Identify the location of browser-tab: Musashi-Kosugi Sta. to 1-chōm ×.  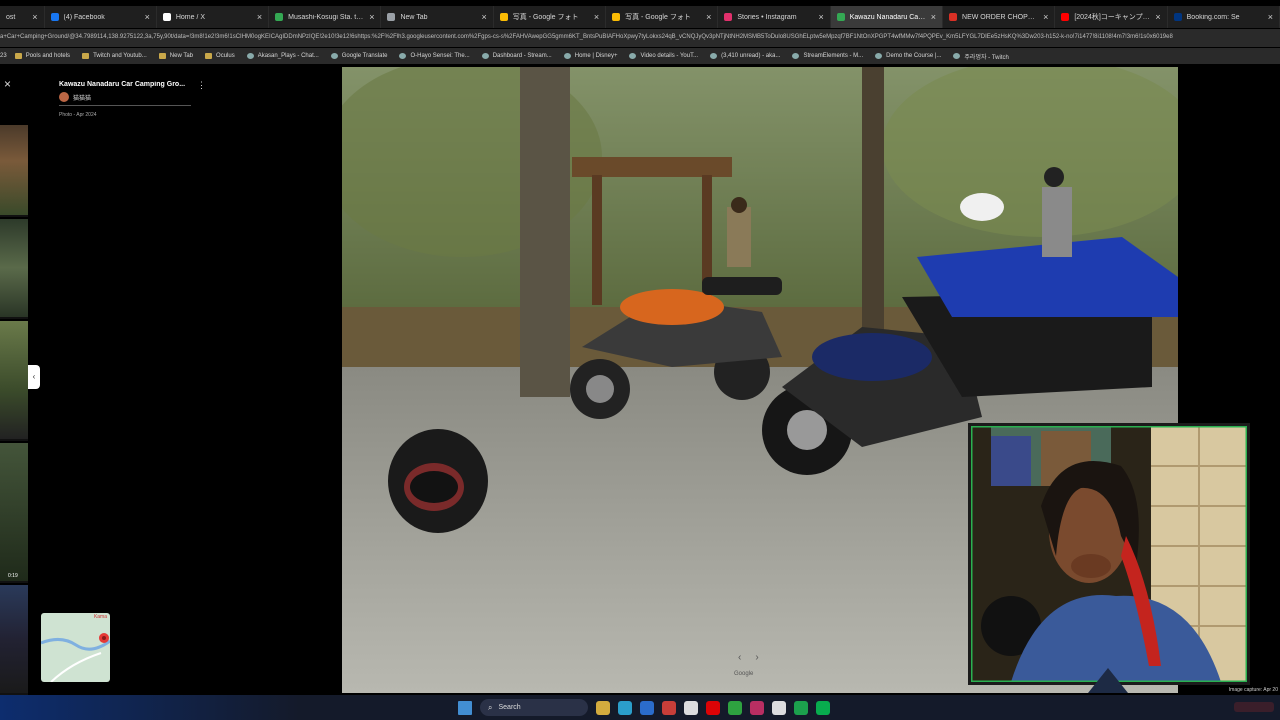
(325, 17).